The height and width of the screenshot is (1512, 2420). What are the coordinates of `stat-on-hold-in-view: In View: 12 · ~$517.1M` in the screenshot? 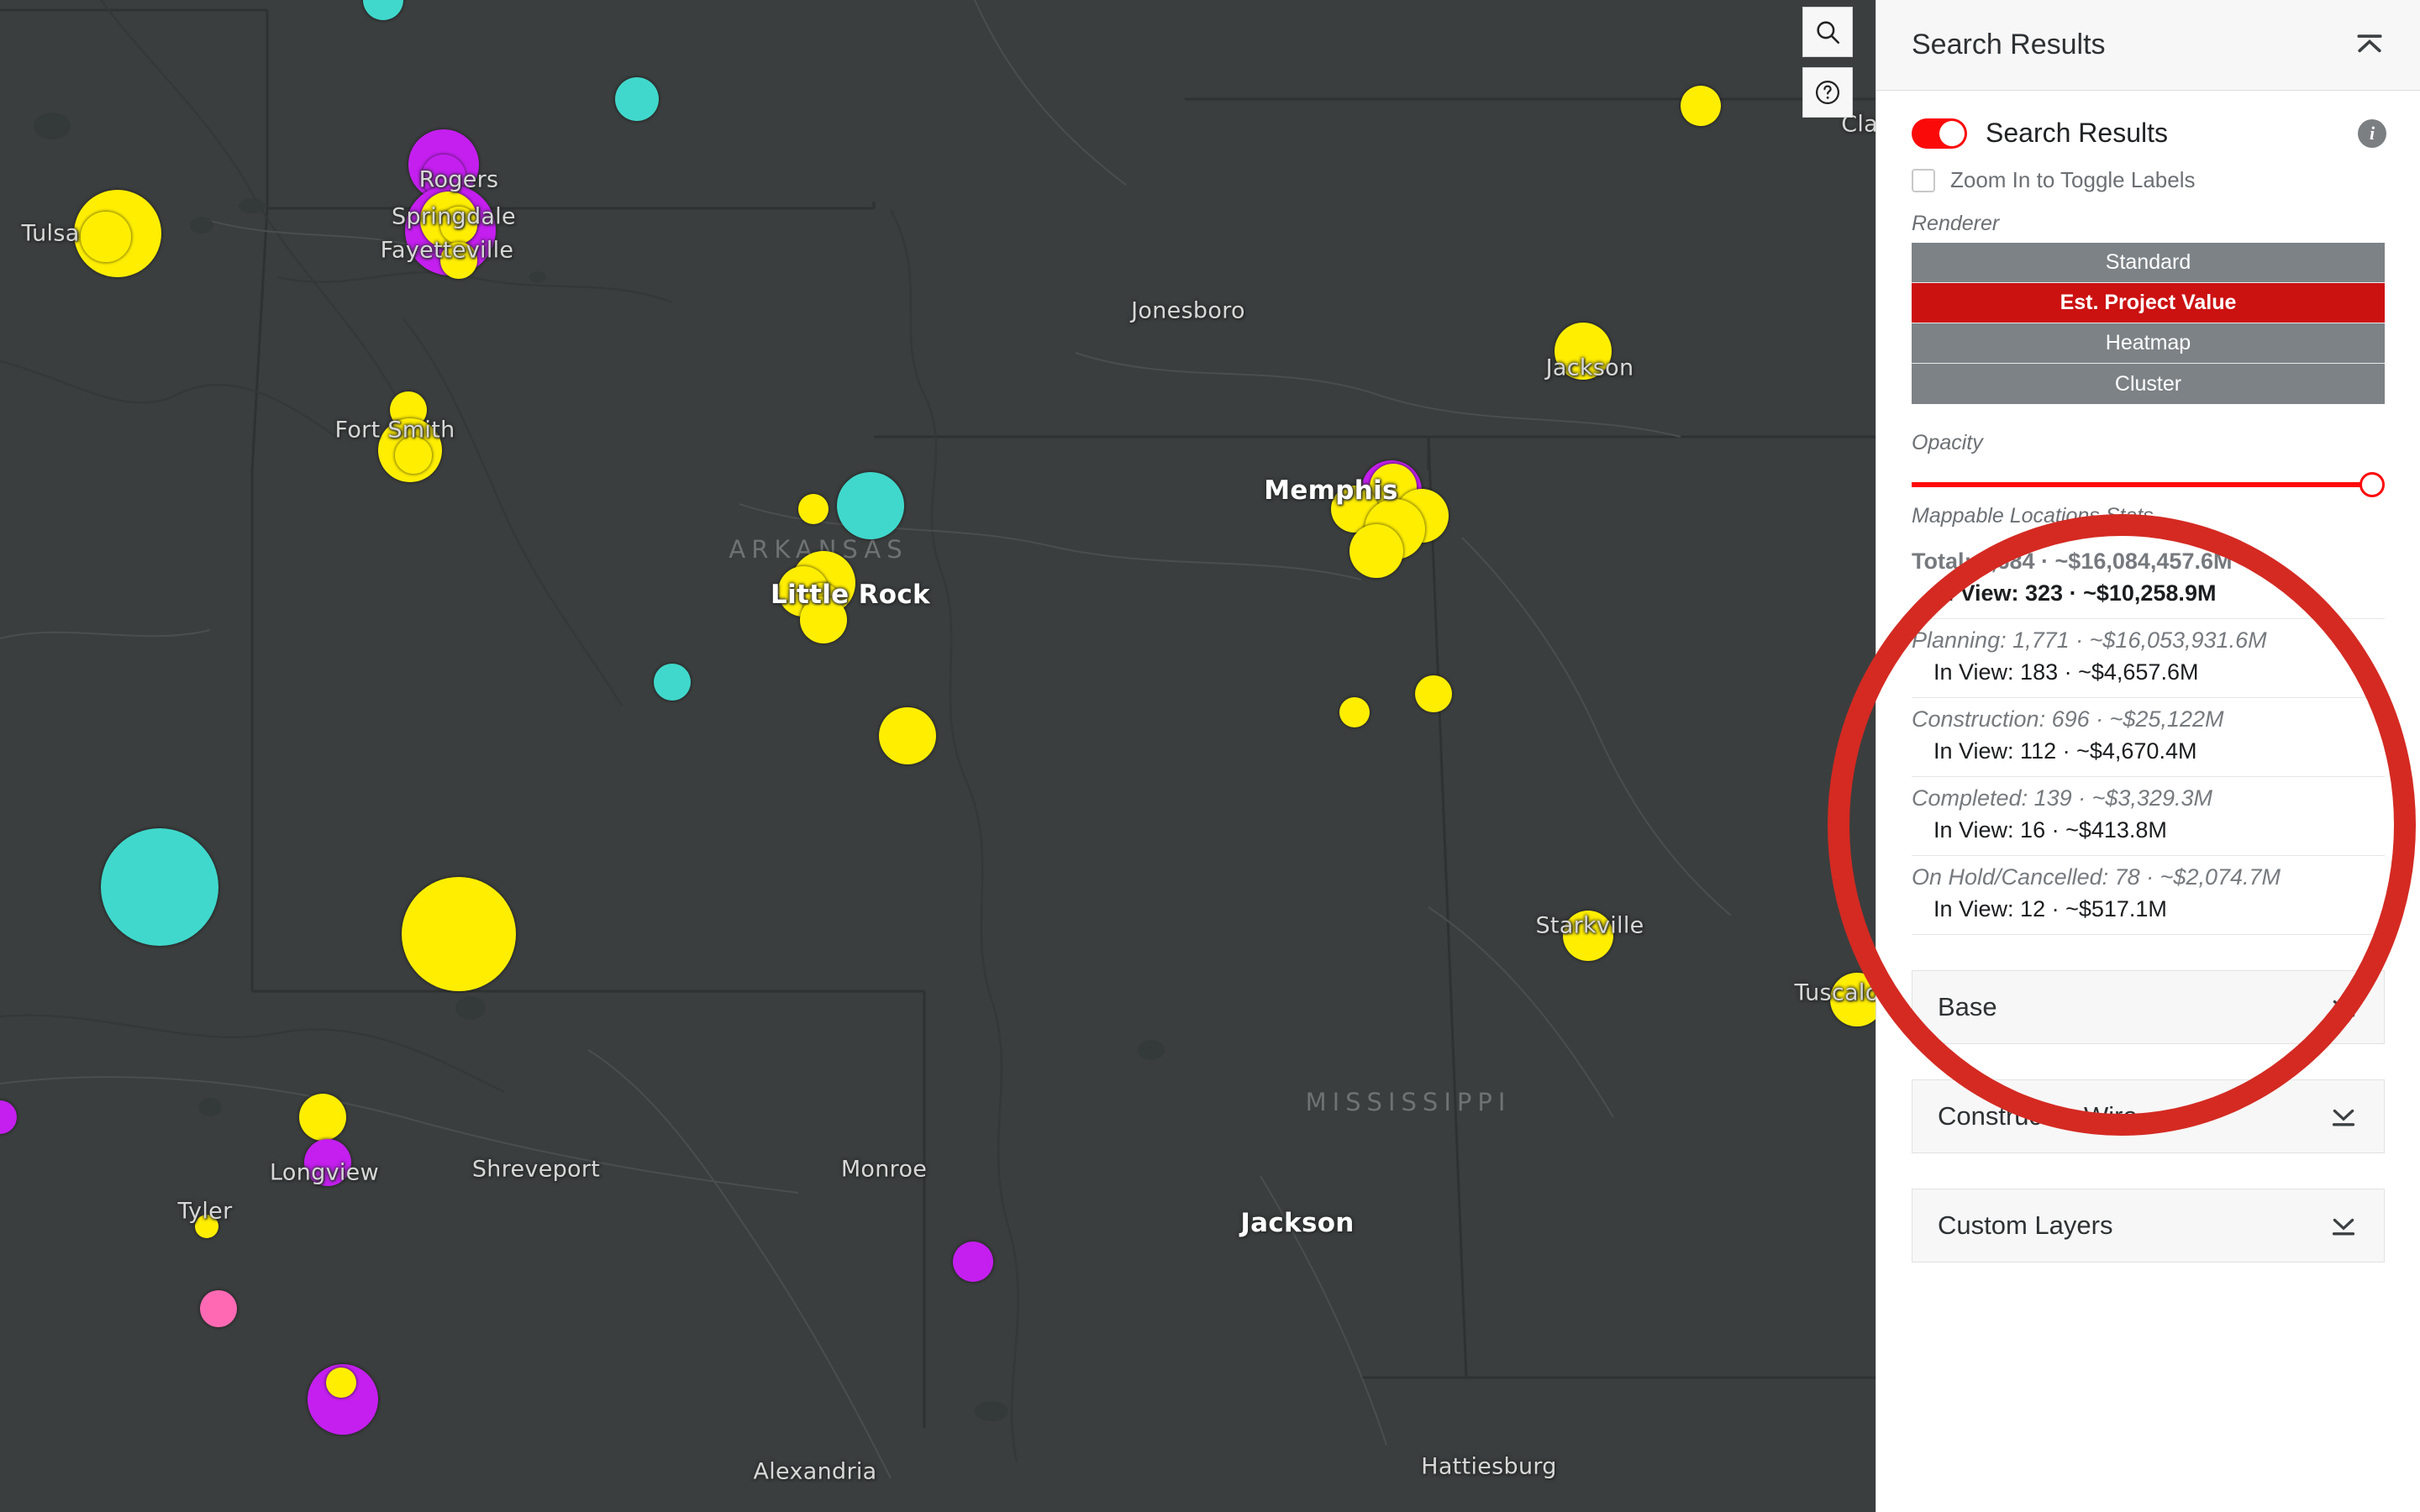 It's located at (2050, 908).